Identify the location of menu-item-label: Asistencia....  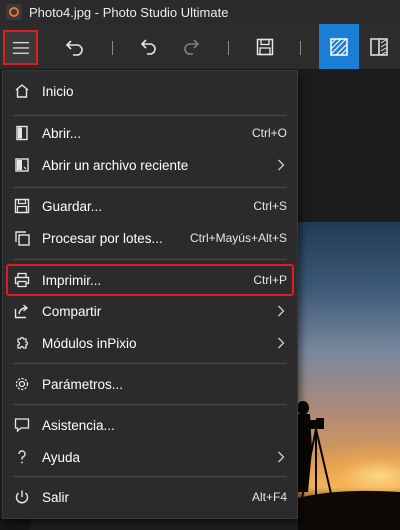
(78, 425).